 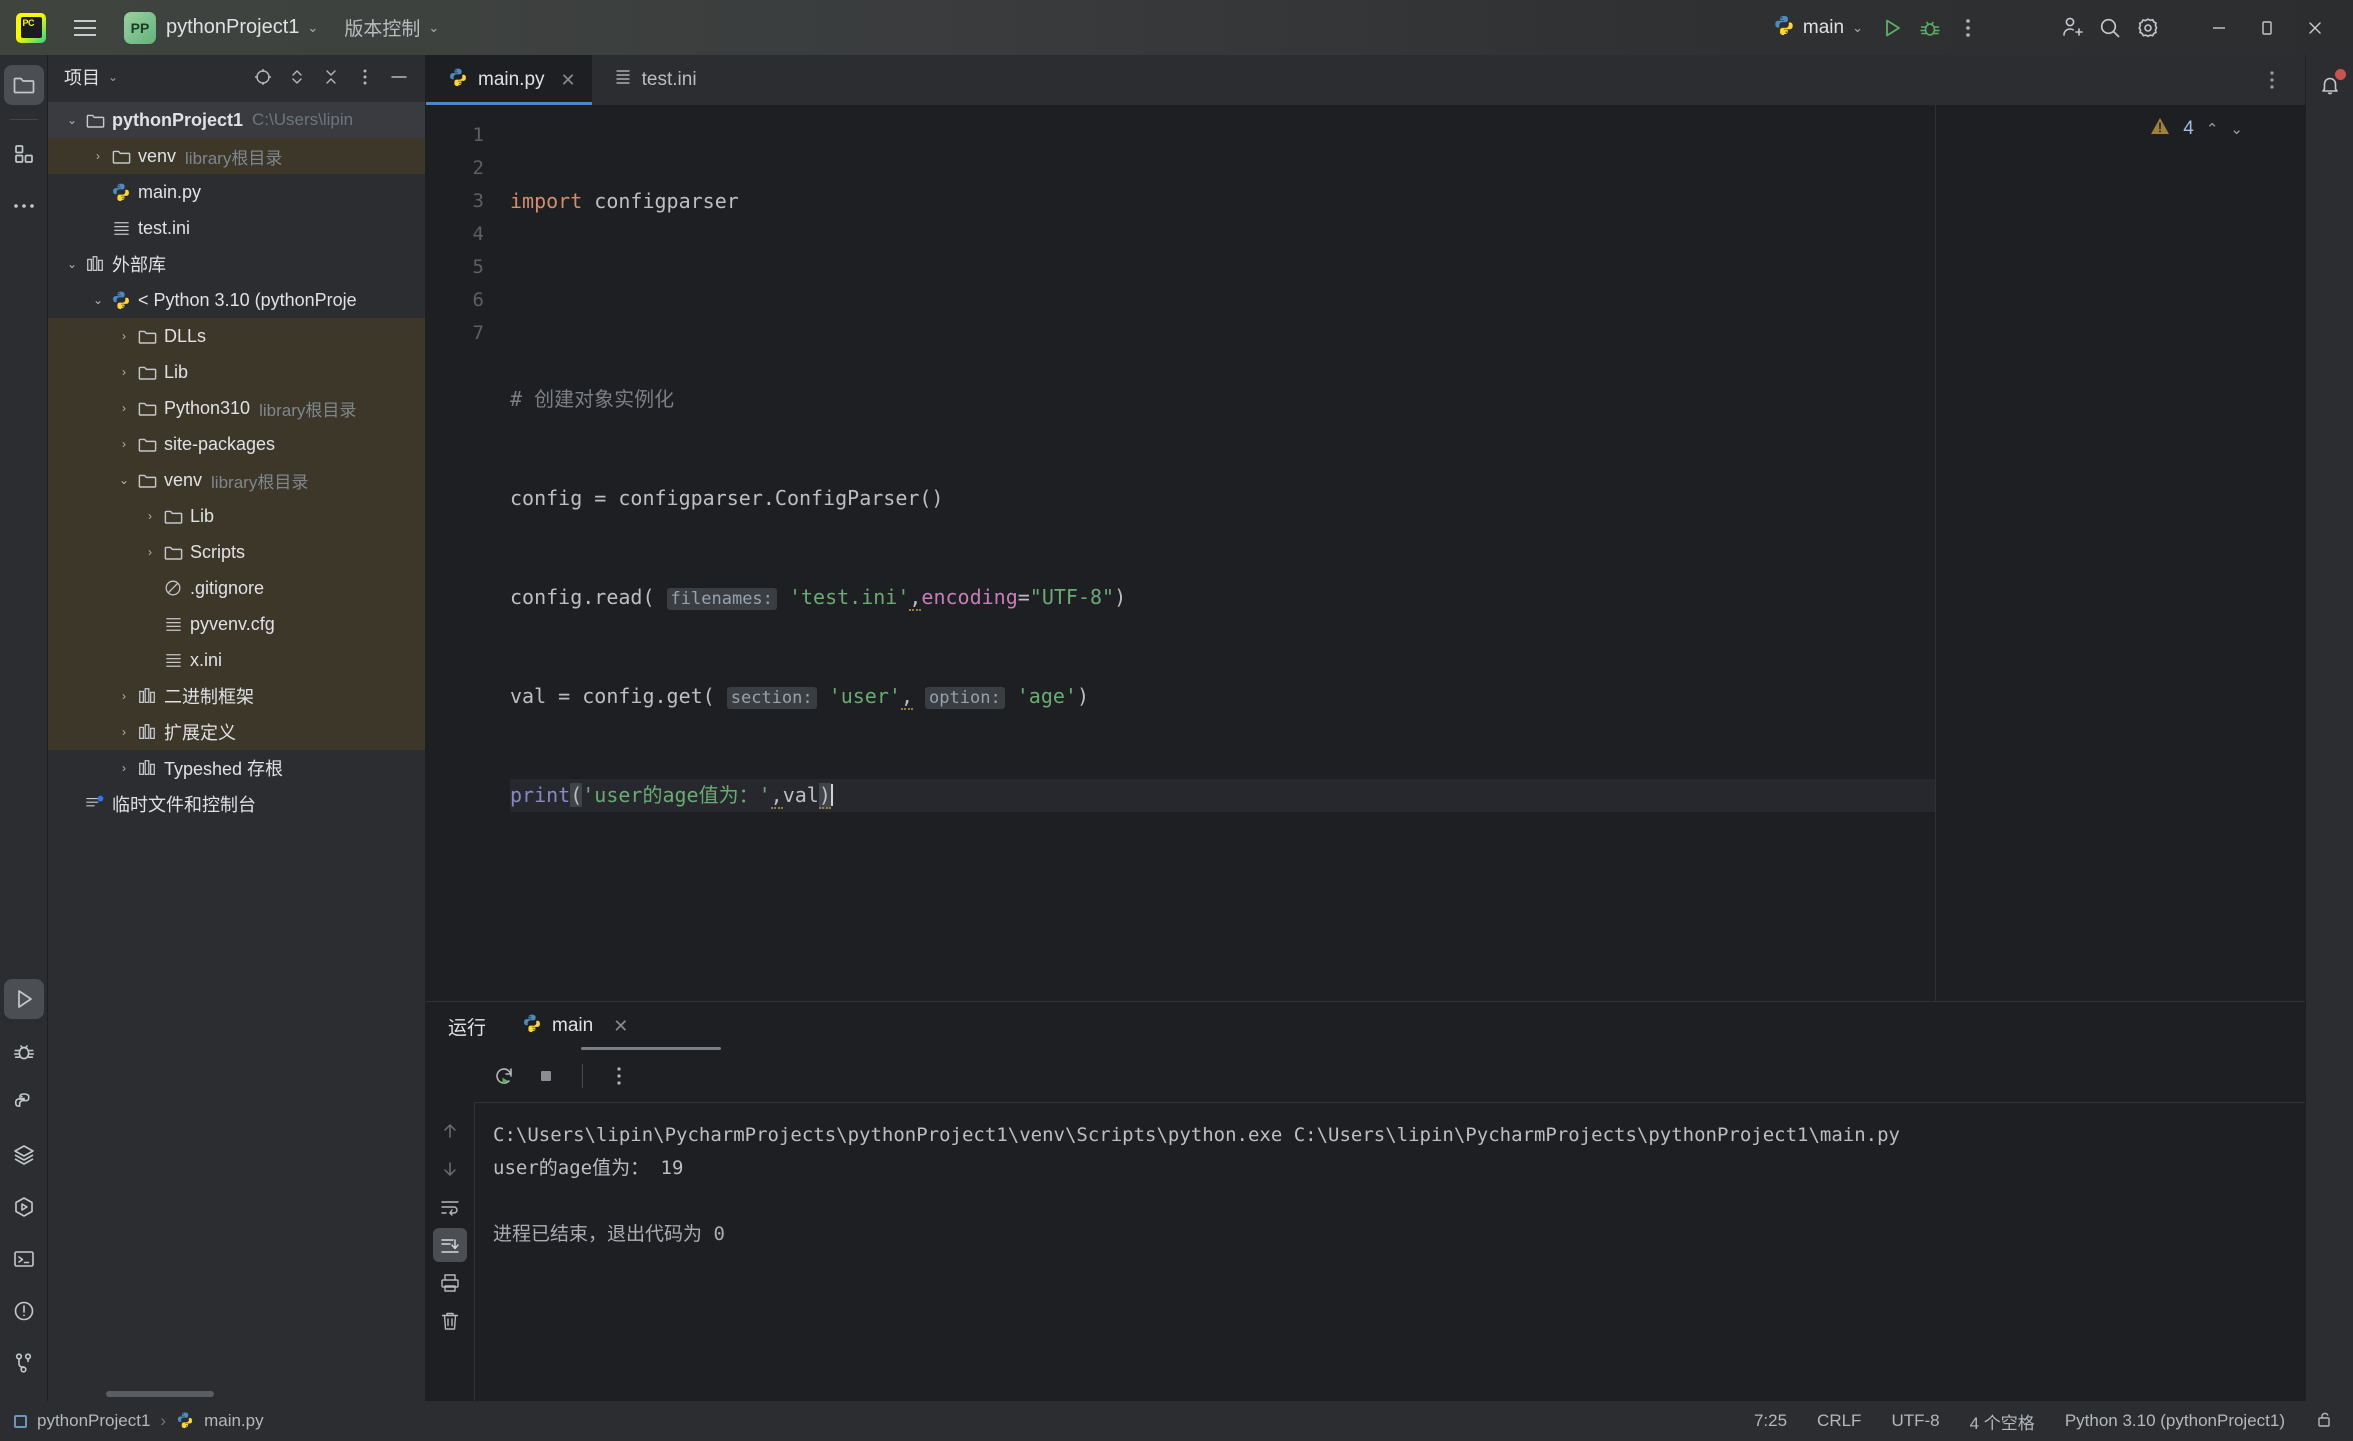 What do you see at coordinates (450, 1283) in the screenshot?
I see `print-icon` at bounding box center [450, 1283].